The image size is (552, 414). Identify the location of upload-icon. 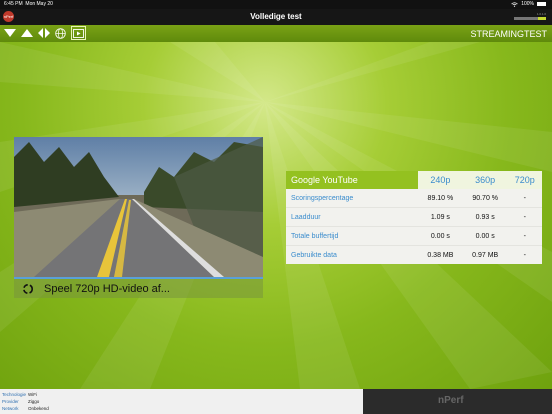
(26, 32).